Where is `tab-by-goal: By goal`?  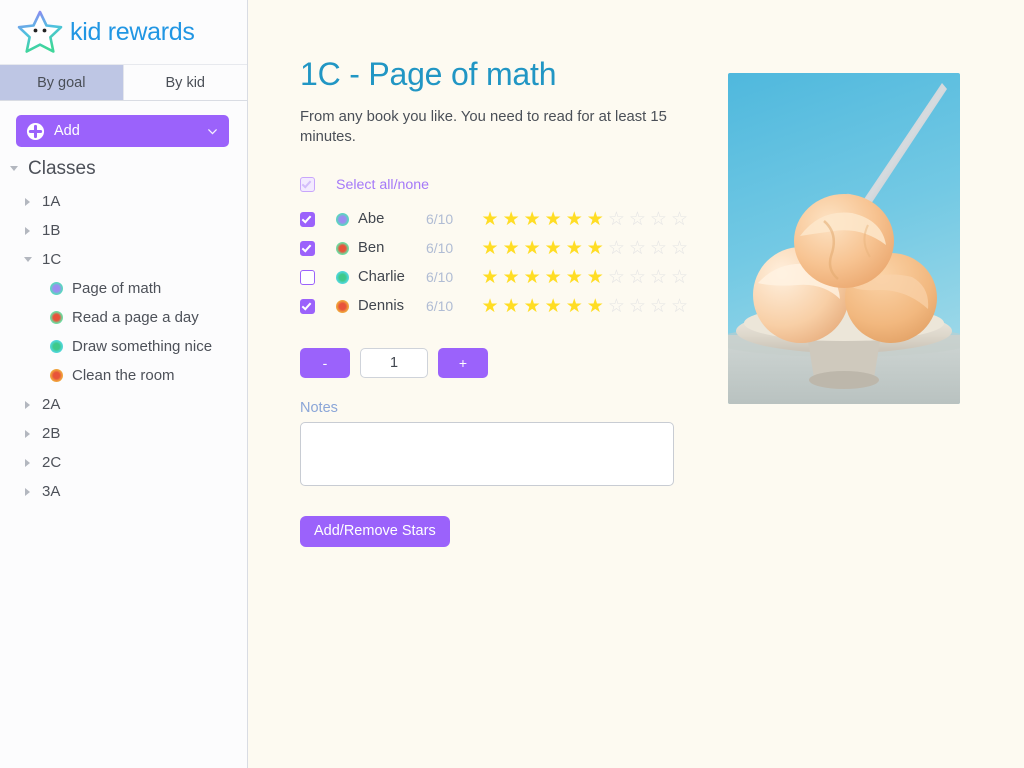
tab-by-goal: By goal is located at coordinates (62, 82).